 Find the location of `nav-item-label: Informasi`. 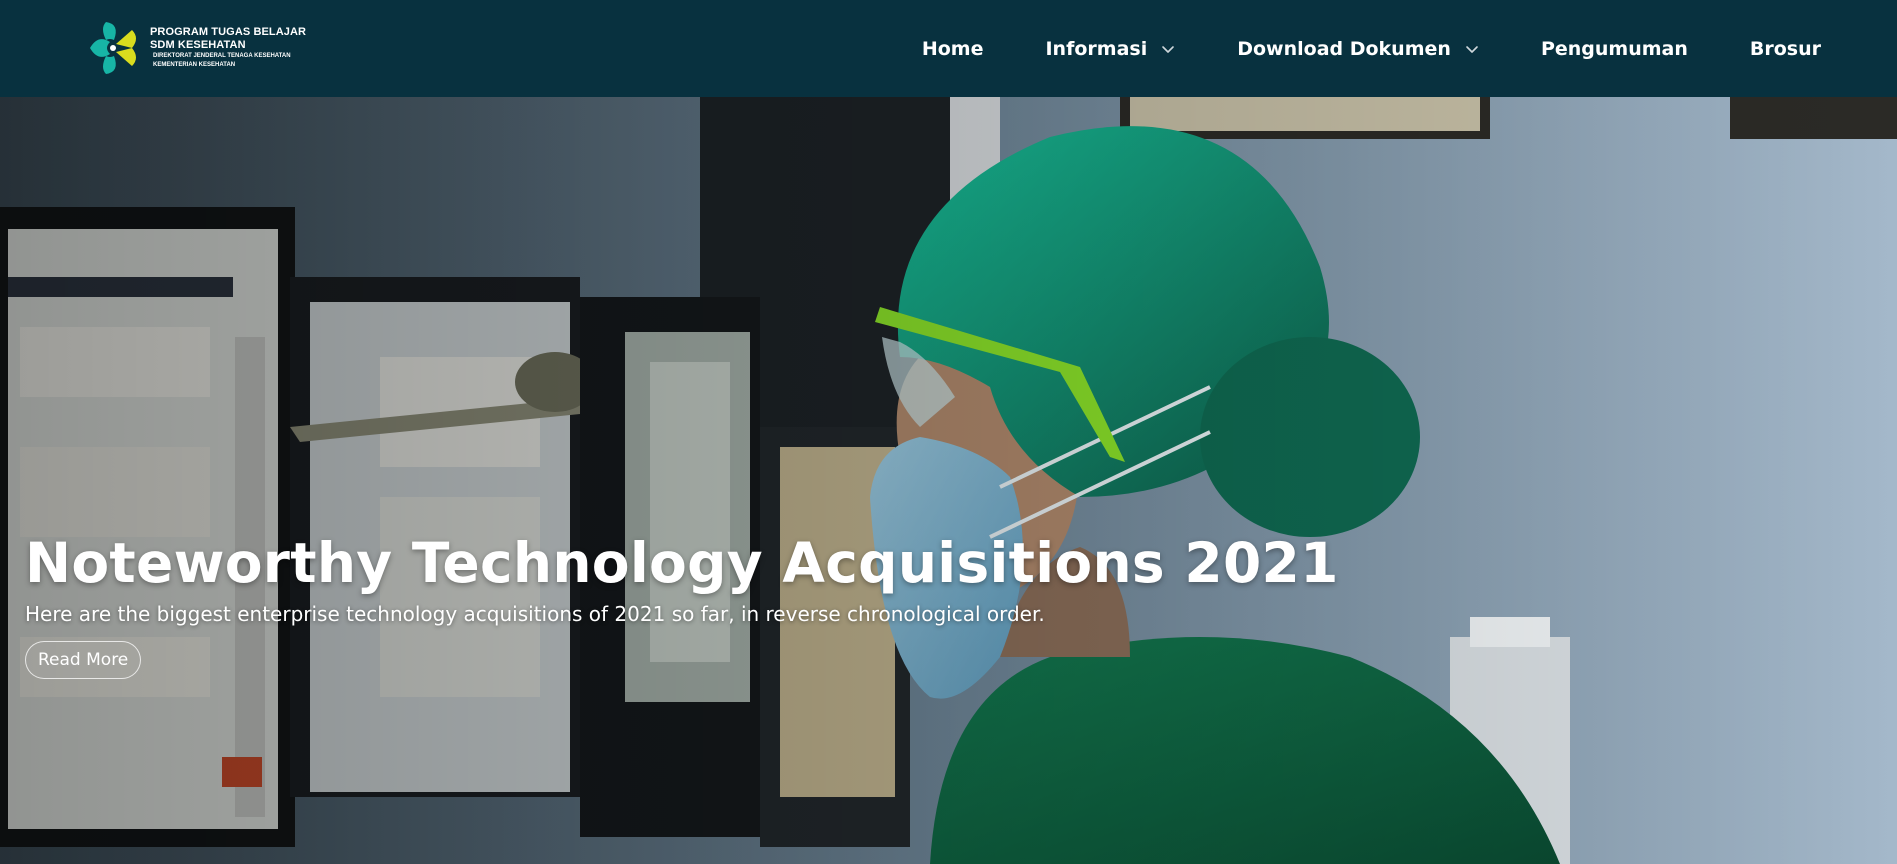

nav-item-label: Informasi is located at coordinates (1096, 48).